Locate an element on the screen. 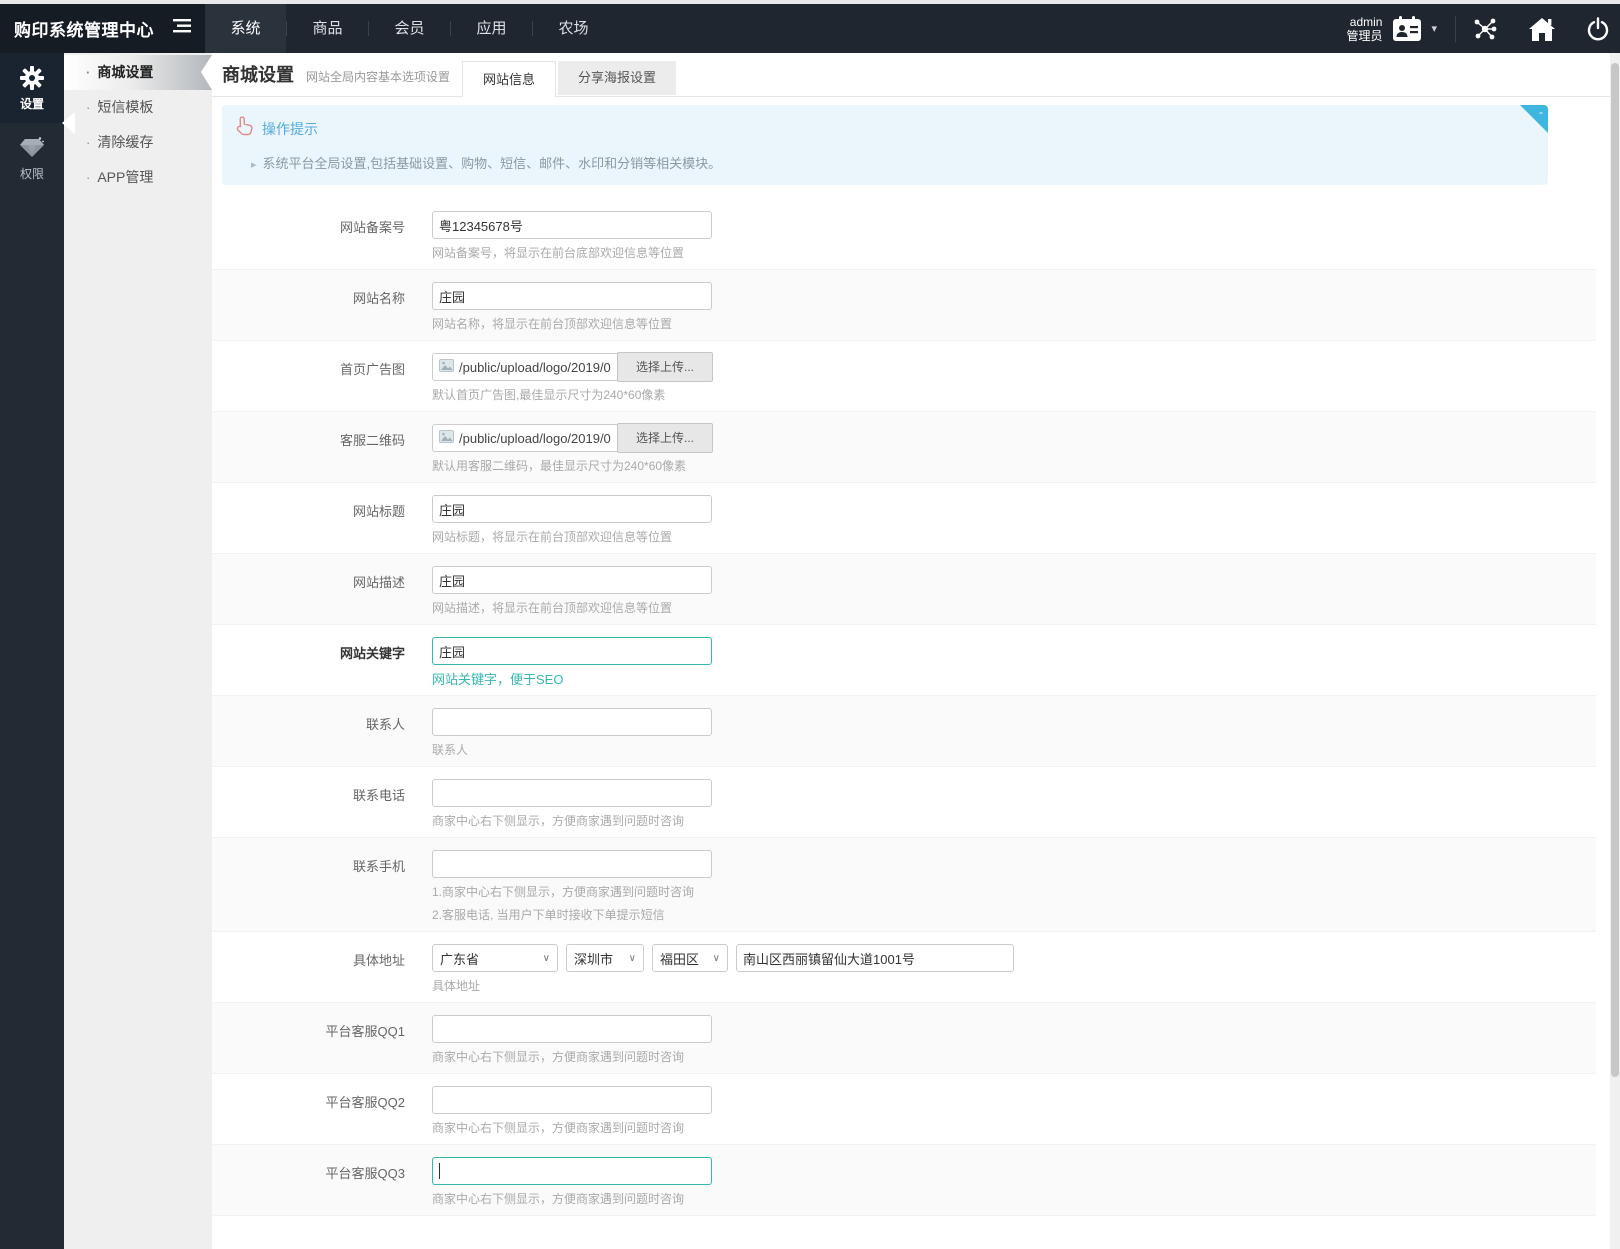 The height and width of the screenshot is (1249, 1620). home-banner-file-path-text: /public/upload/logo/2019/0 is located at coordinates (535, 367).